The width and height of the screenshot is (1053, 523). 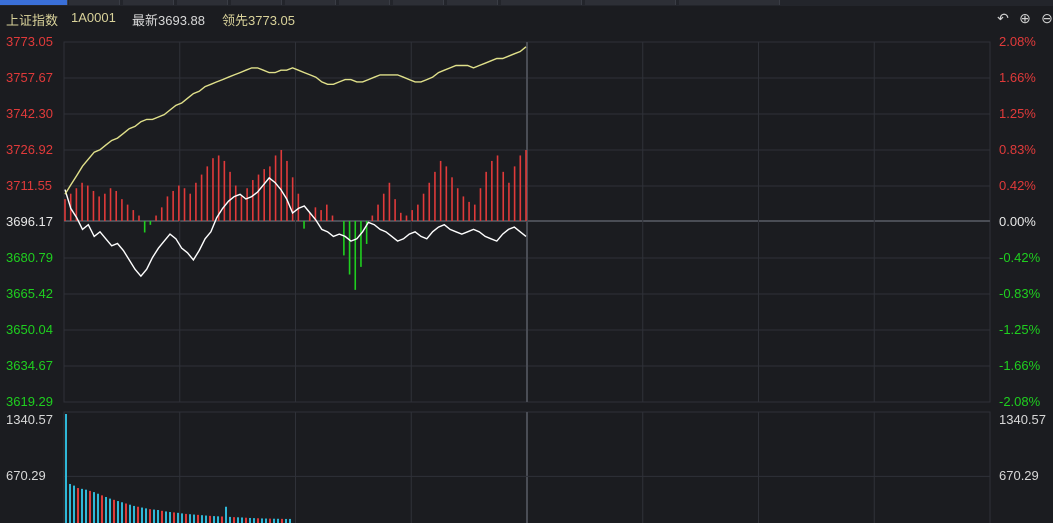 What do you see at coordinates (29, 77) in the screenshot?
I see `price-axis-label: 3757.67` at bounding box center [29, 77].